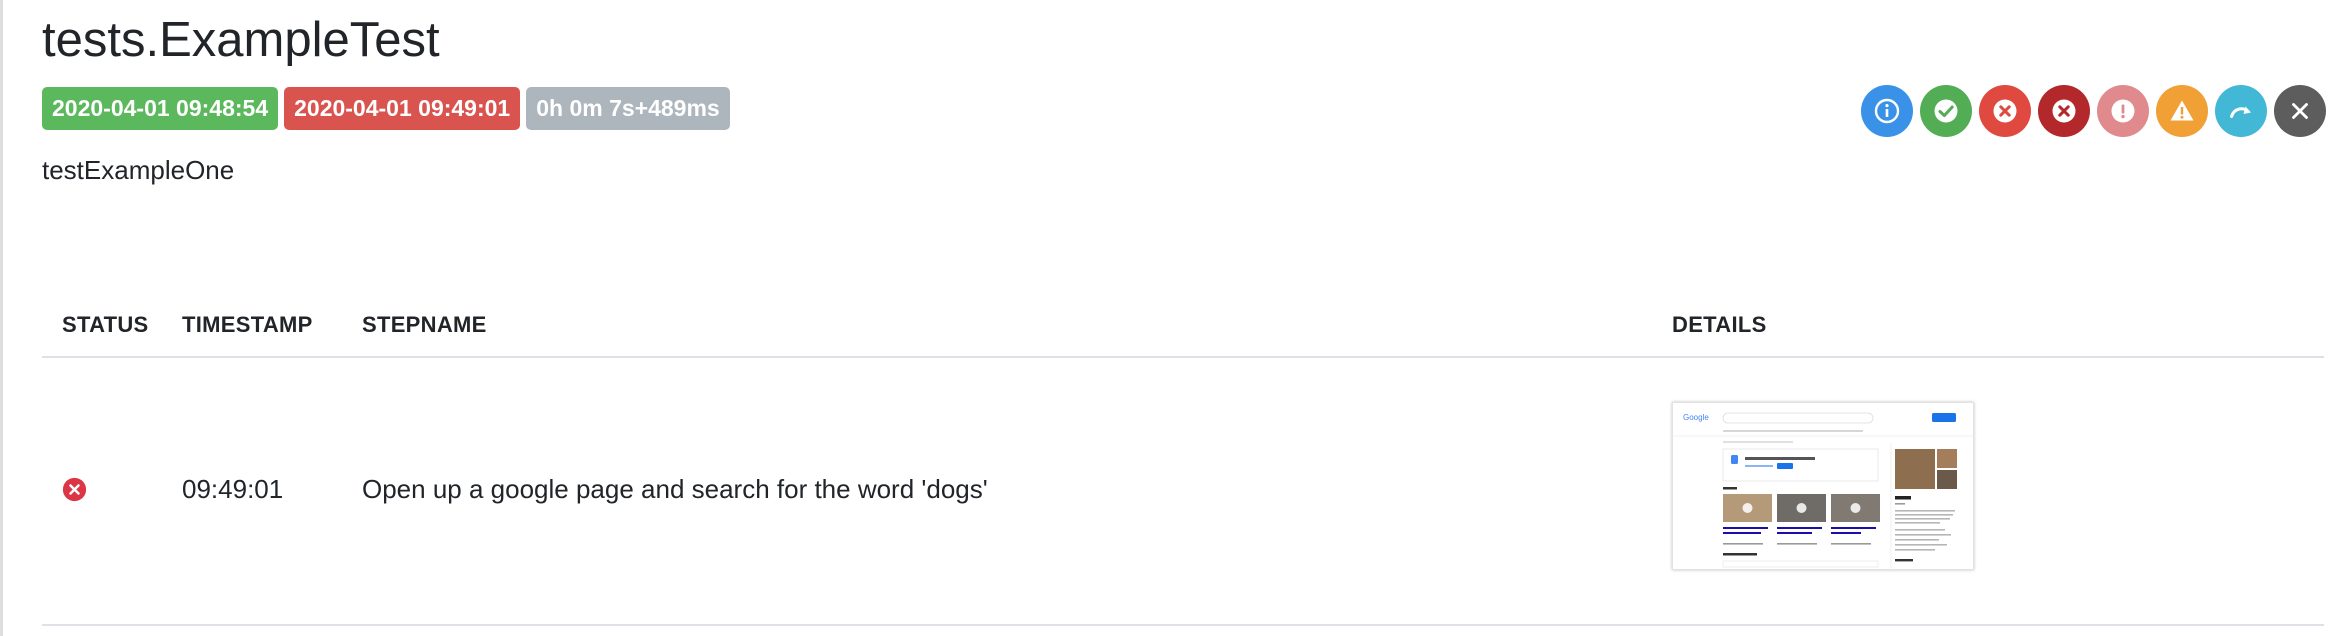 The height and width of the screenshot is (636, 2350). I want to click on skip-icon, so click(2240, 112).